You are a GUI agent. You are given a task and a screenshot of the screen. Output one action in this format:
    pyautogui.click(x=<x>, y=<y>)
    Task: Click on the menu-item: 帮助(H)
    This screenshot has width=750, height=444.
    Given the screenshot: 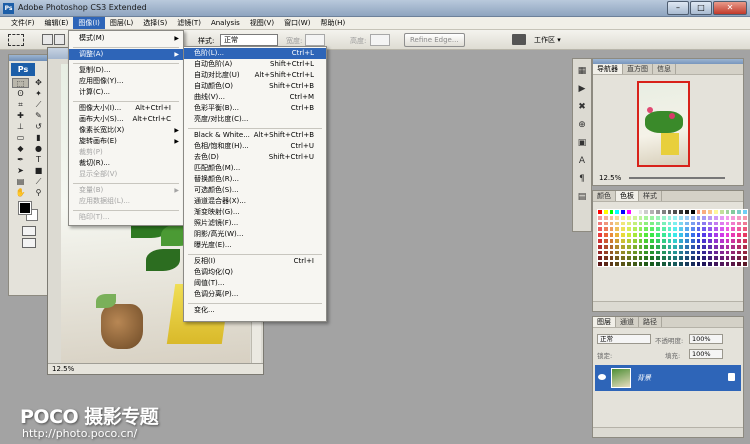 What is the action you would take?
    pyautogui.click(x=332, y=23)
    